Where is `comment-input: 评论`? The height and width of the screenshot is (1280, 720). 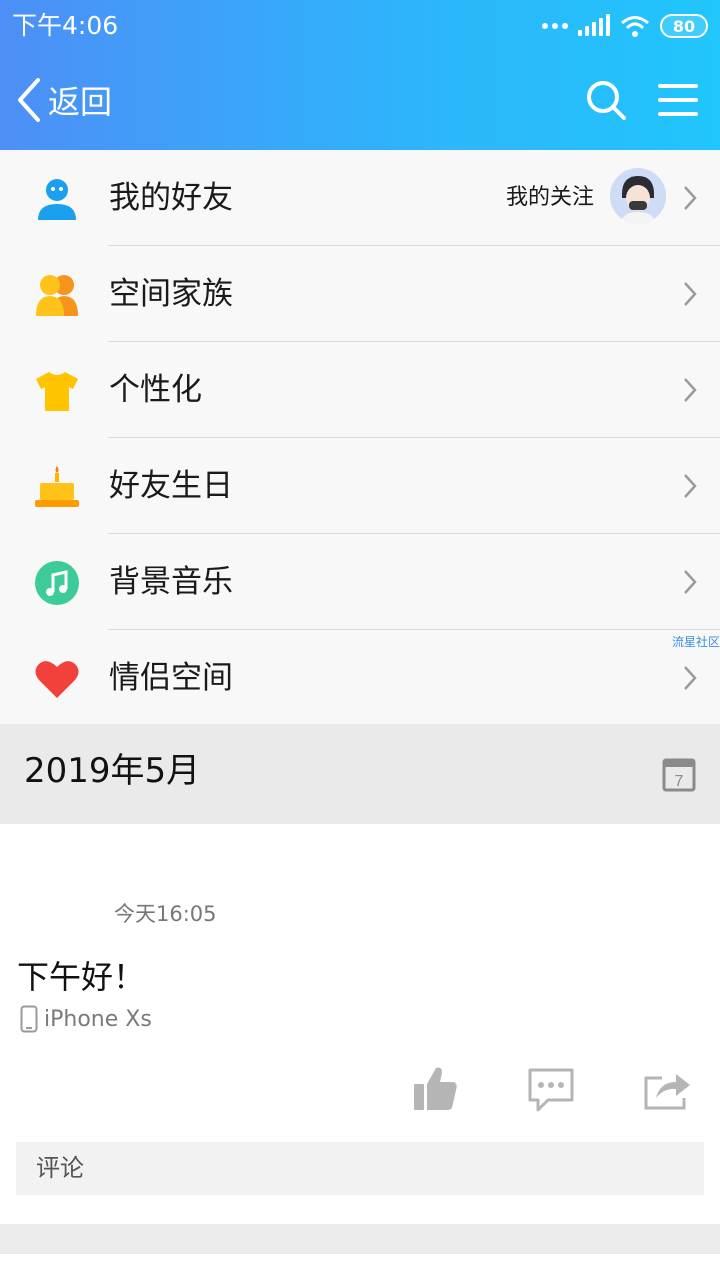 comment-input: 评论 is located at coordinates (360, 1168).